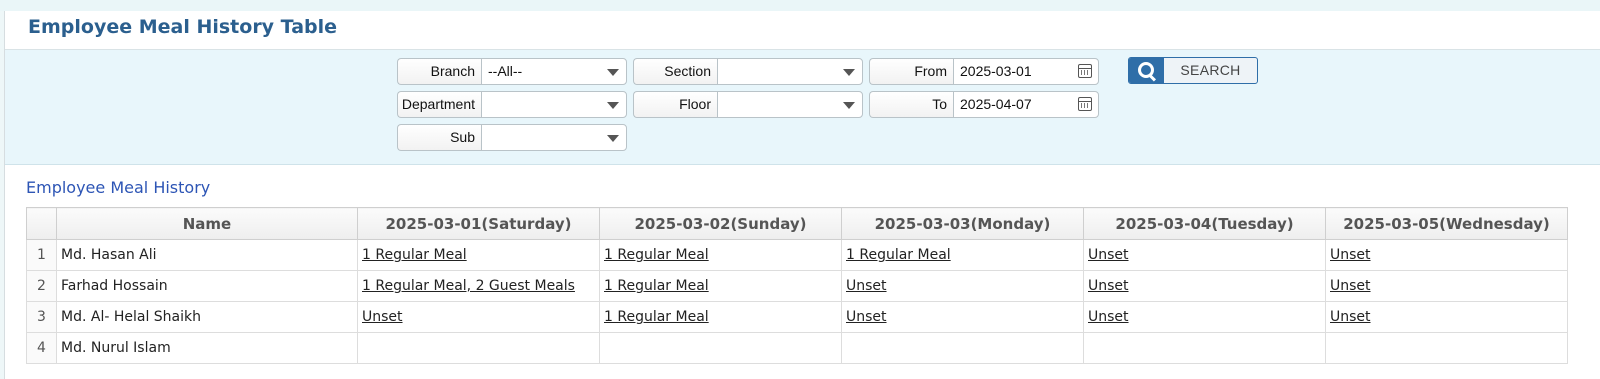  Describe the element at coordinates (675, 71) in the screenshot. I see `section-label: Section` at that location.